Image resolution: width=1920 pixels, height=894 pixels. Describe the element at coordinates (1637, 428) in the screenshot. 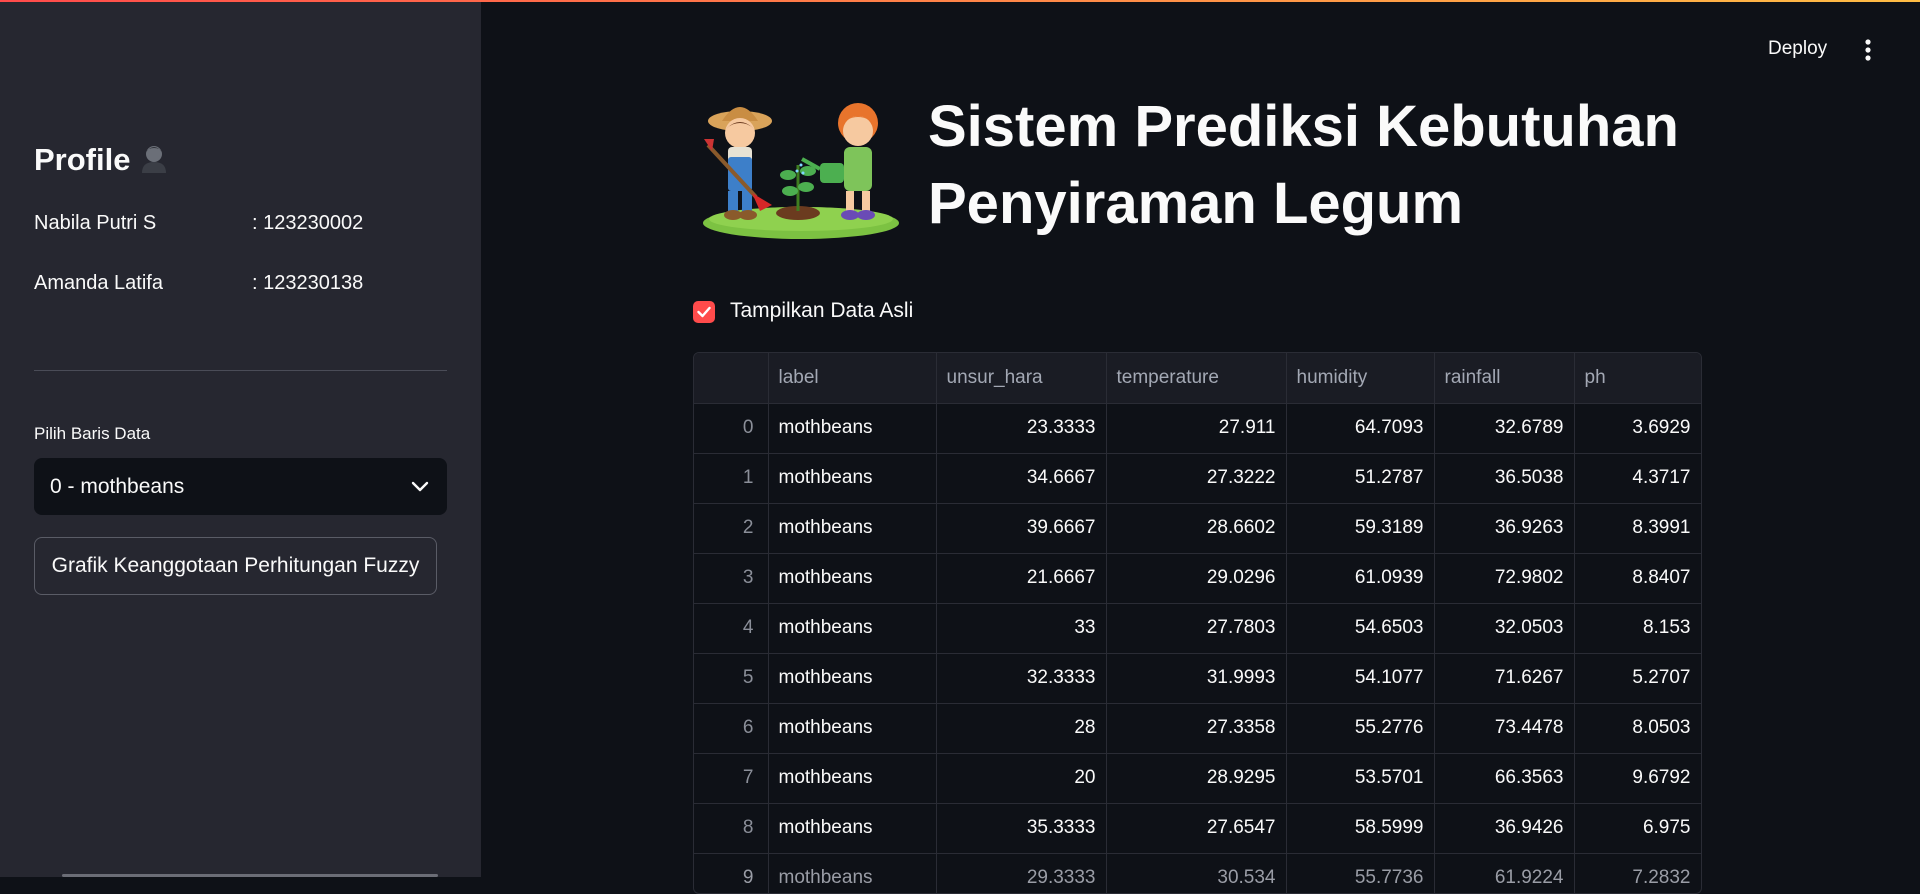

I see `table-cell: 3.6929` at that location.